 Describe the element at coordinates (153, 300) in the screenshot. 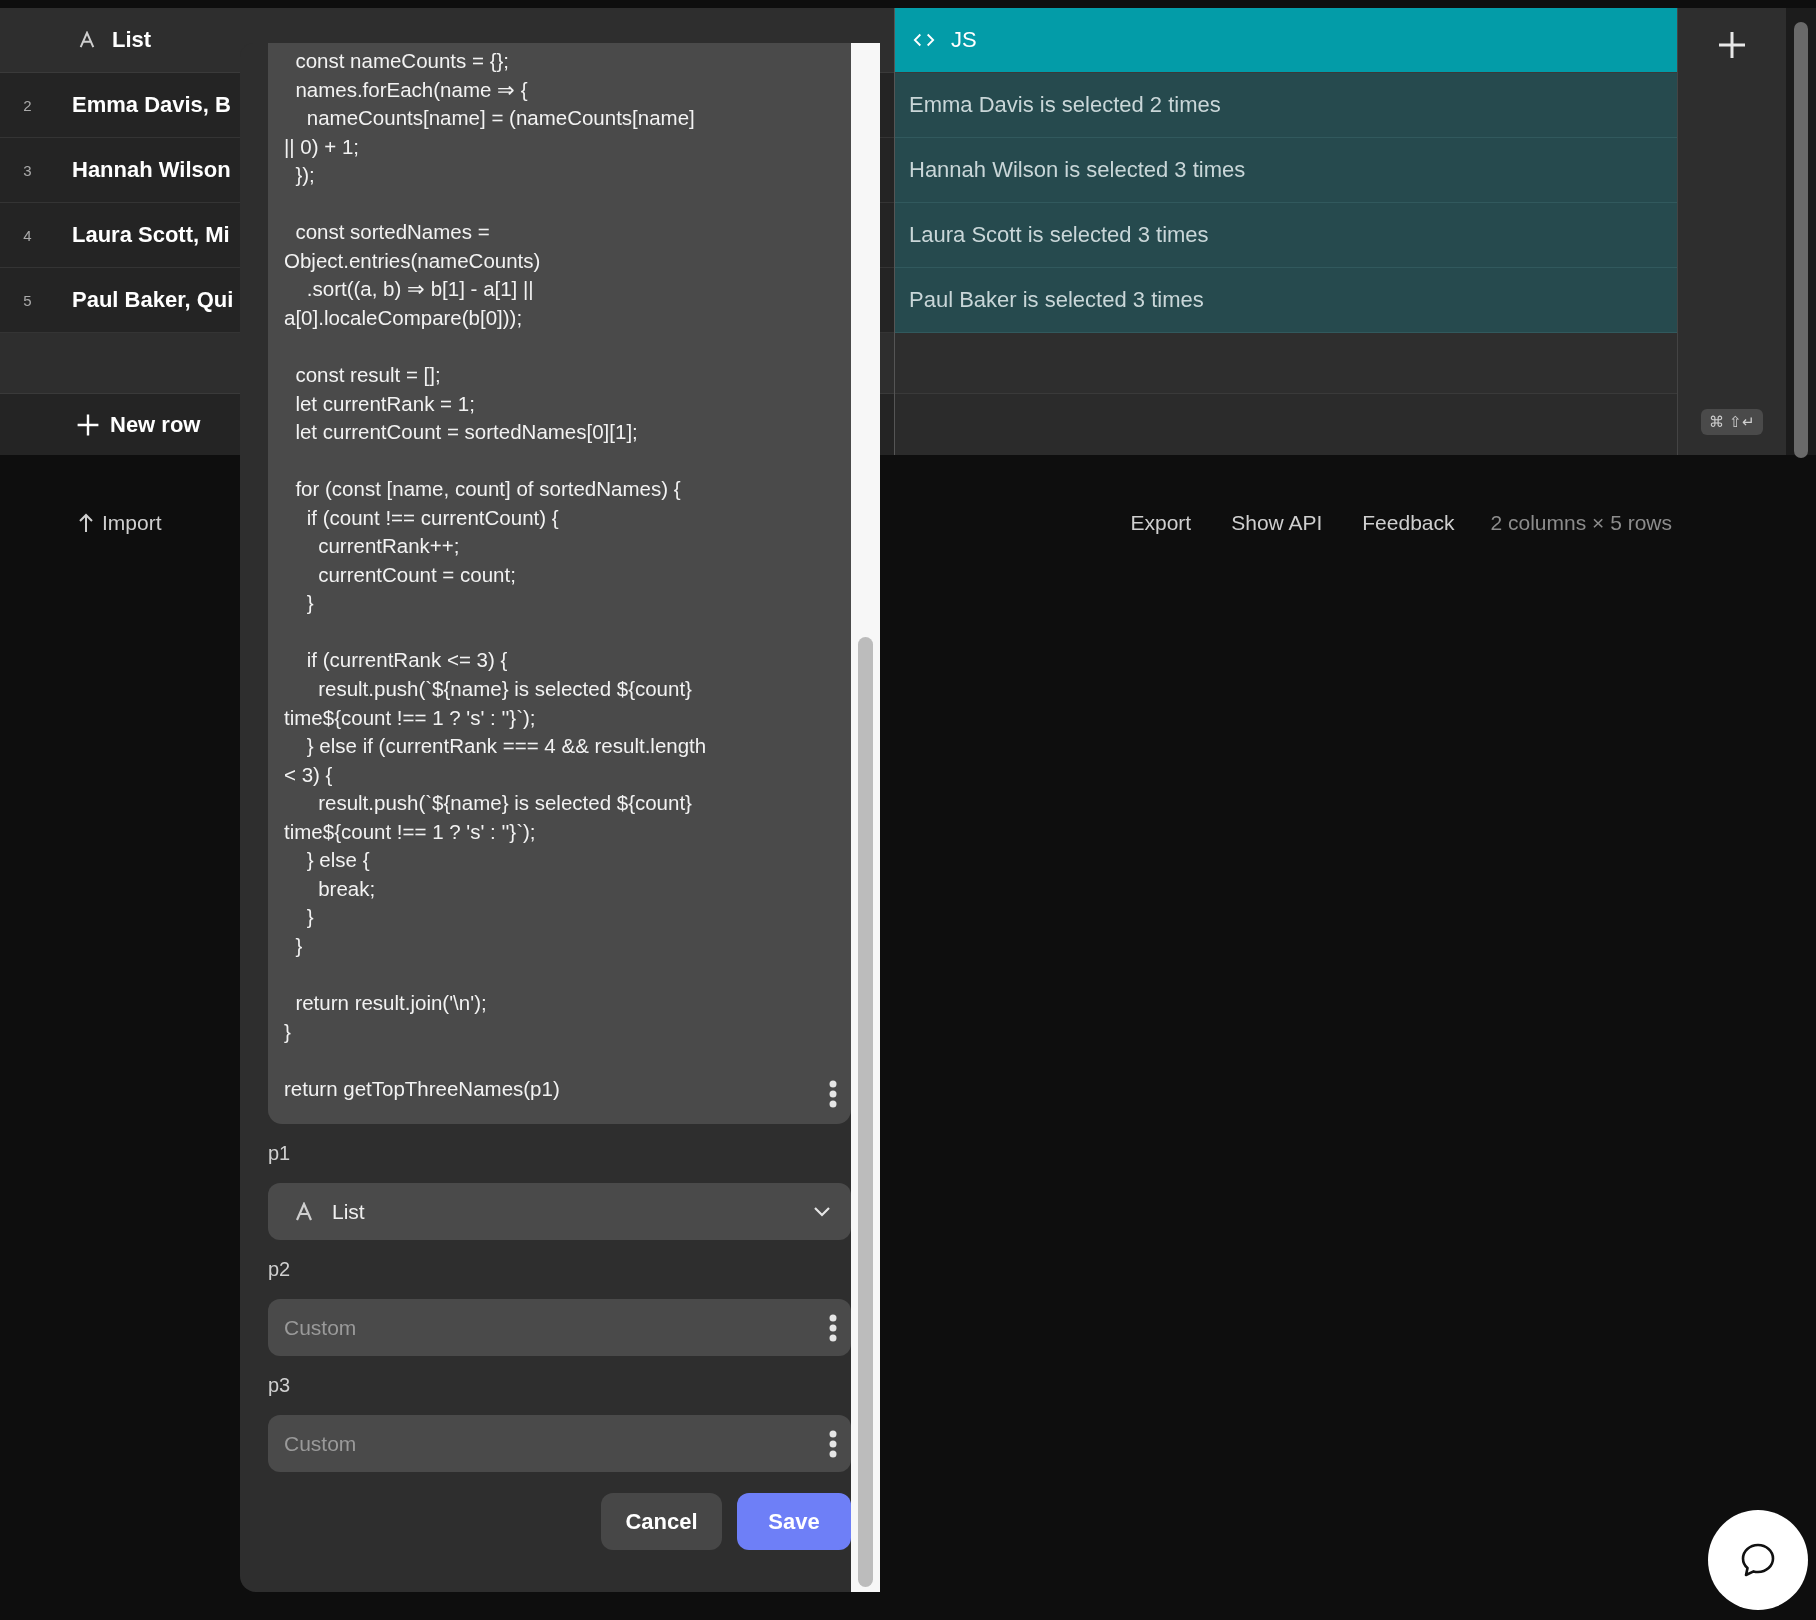

I see `table-cell: Paul Baker, Qui` at that location.